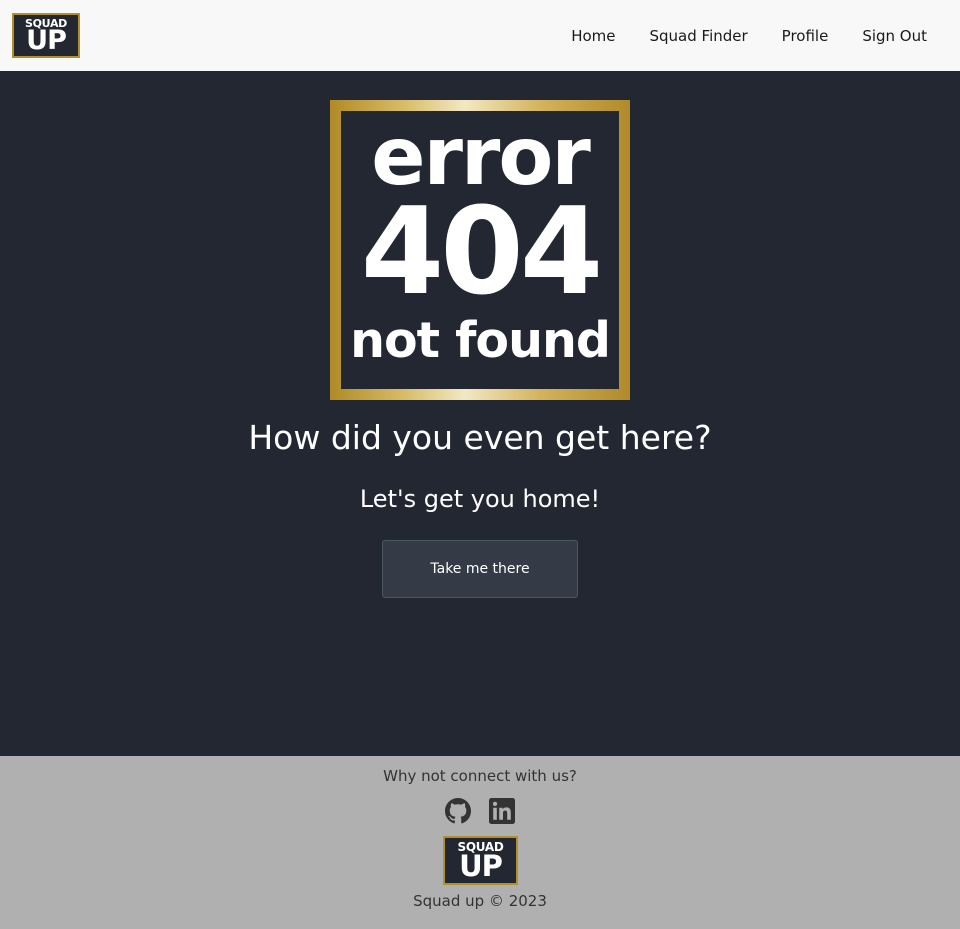 The width and height of the screenshot is (960, 929). I want to click on page-heading: How did you even get here?, so click(480, 437).